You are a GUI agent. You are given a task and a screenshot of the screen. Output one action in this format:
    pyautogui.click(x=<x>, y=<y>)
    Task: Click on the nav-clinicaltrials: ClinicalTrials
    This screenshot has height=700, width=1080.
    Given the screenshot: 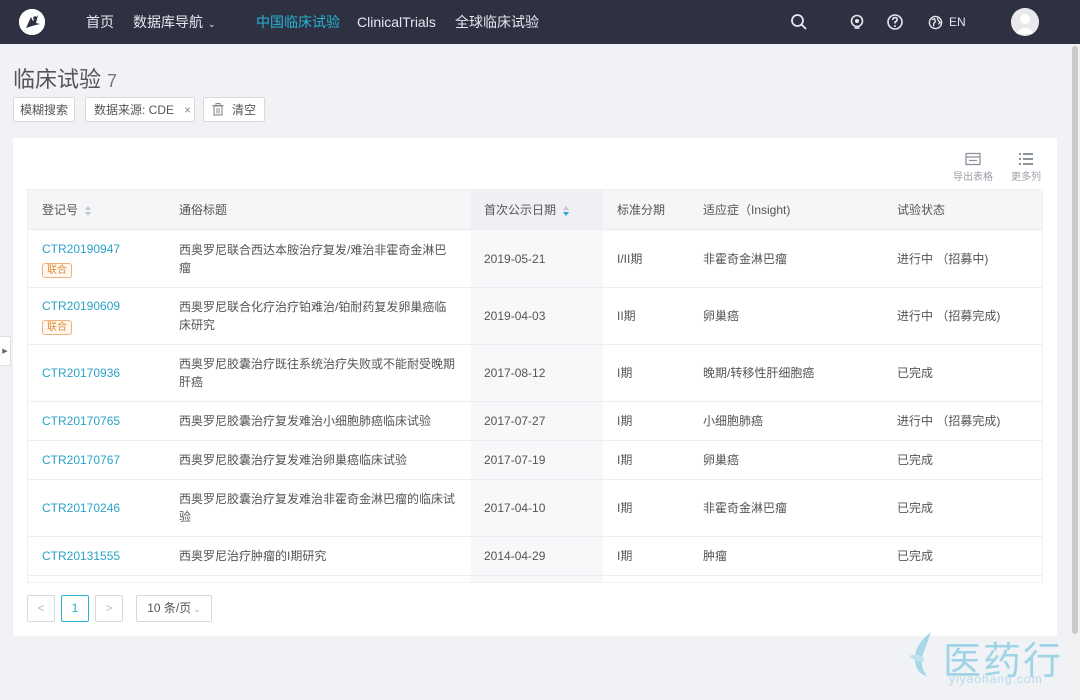 What is the action you would take?
    pyautogui.click(x=396, y=22)
    